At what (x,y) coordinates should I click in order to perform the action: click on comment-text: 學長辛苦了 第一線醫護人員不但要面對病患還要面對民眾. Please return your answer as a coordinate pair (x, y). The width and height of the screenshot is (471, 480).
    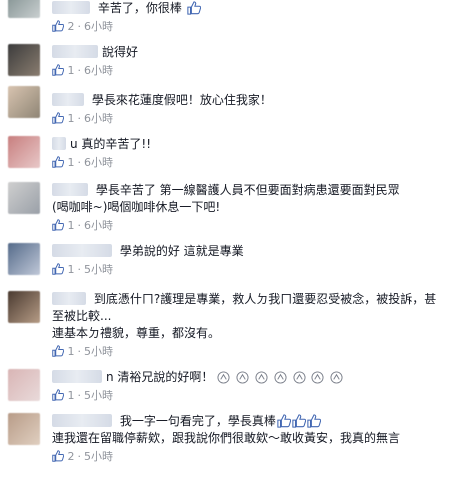
    Looking at the image, I should click on (247, 190).